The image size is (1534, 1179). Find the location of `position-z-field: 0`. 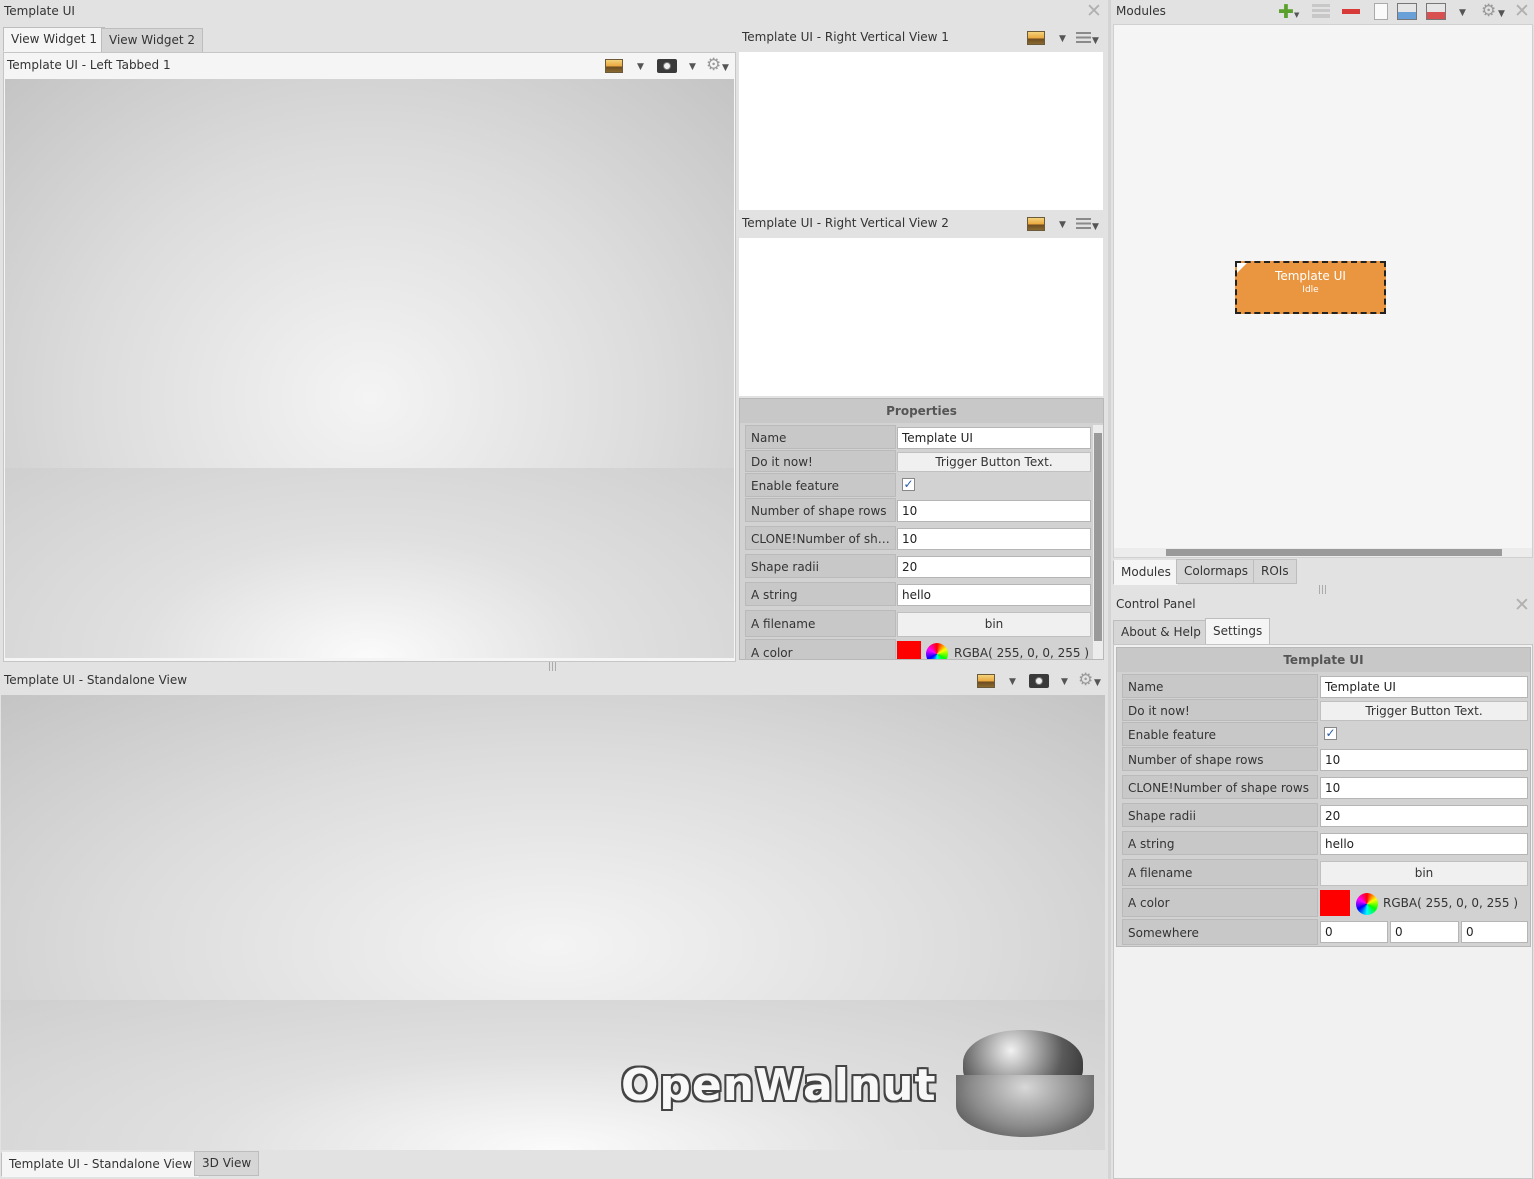

position-z-field: 0 is located at coordinates (1494, 932).